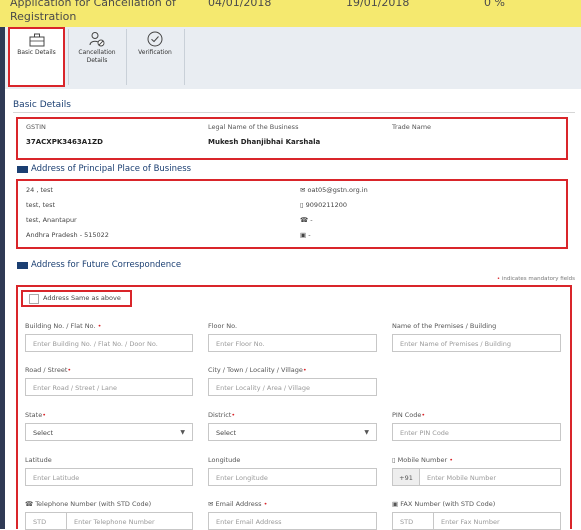 The width and height of the screenshot is (581, 530). What do you see at coordinates (106, 265) in the screenshot?
I see `future-correspondence-heading: Address for Future Correspondence` at bounding box center [106, 265].